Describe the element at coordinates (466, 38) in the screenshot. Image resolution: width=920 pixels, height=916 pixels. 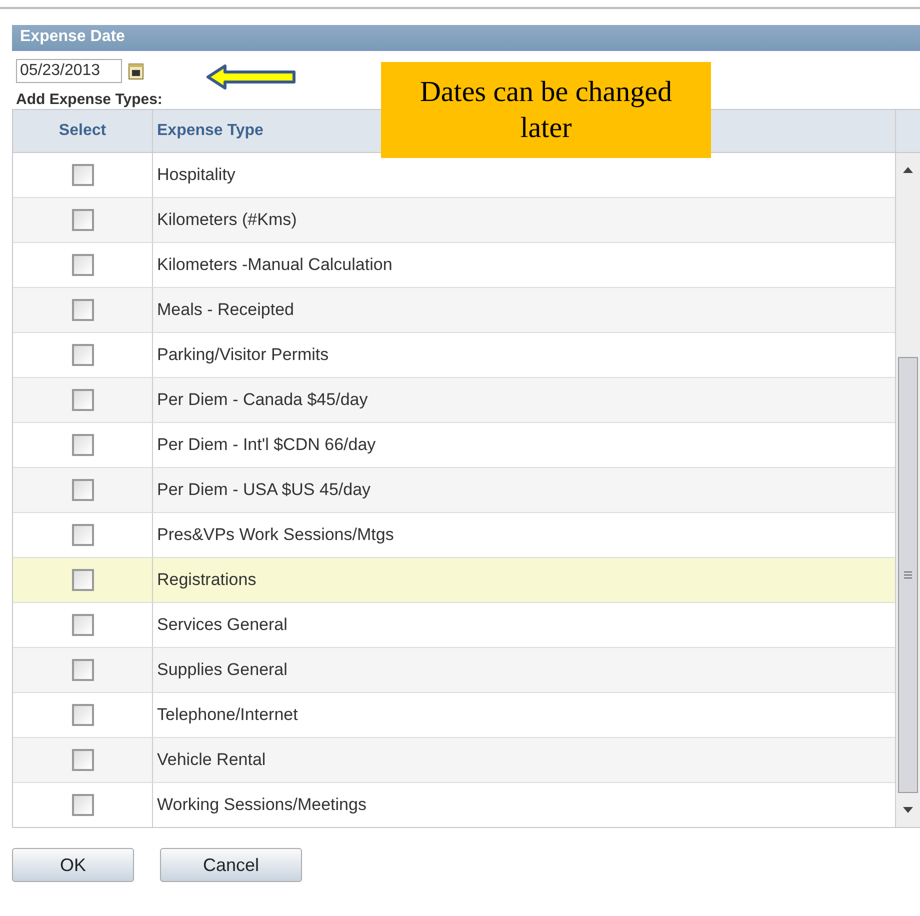
I see `section-header: Expense Date` at that location.